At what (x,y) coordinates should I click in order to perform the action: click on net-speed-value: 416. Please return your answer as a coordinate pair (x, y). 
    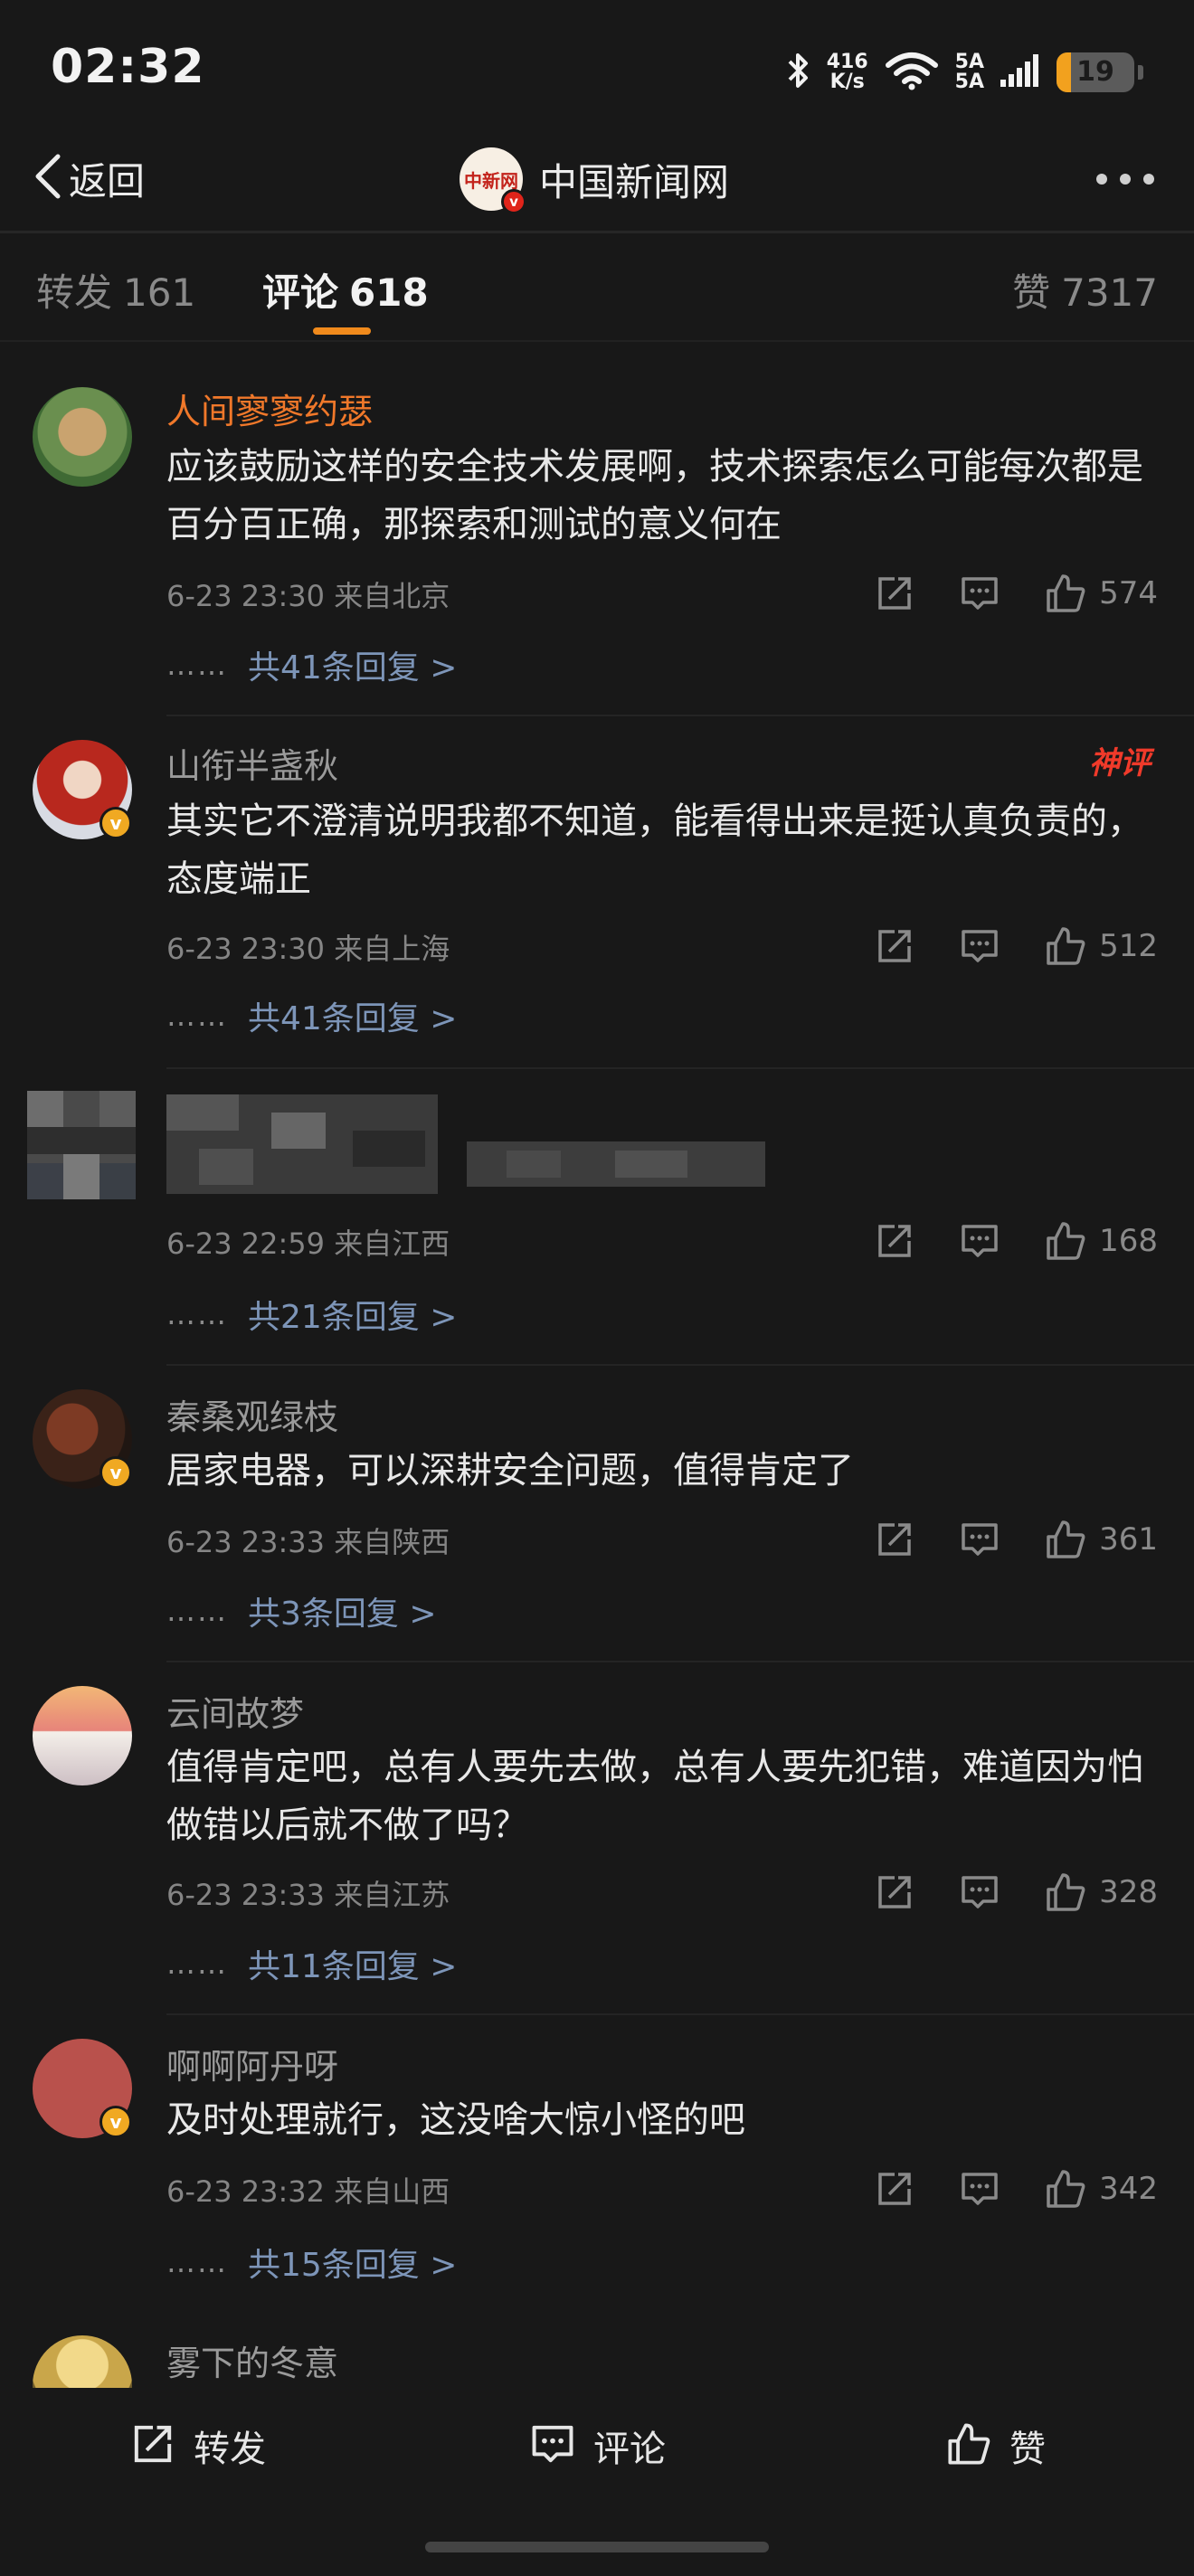
    Looking at the image, I should click on (847, 62).